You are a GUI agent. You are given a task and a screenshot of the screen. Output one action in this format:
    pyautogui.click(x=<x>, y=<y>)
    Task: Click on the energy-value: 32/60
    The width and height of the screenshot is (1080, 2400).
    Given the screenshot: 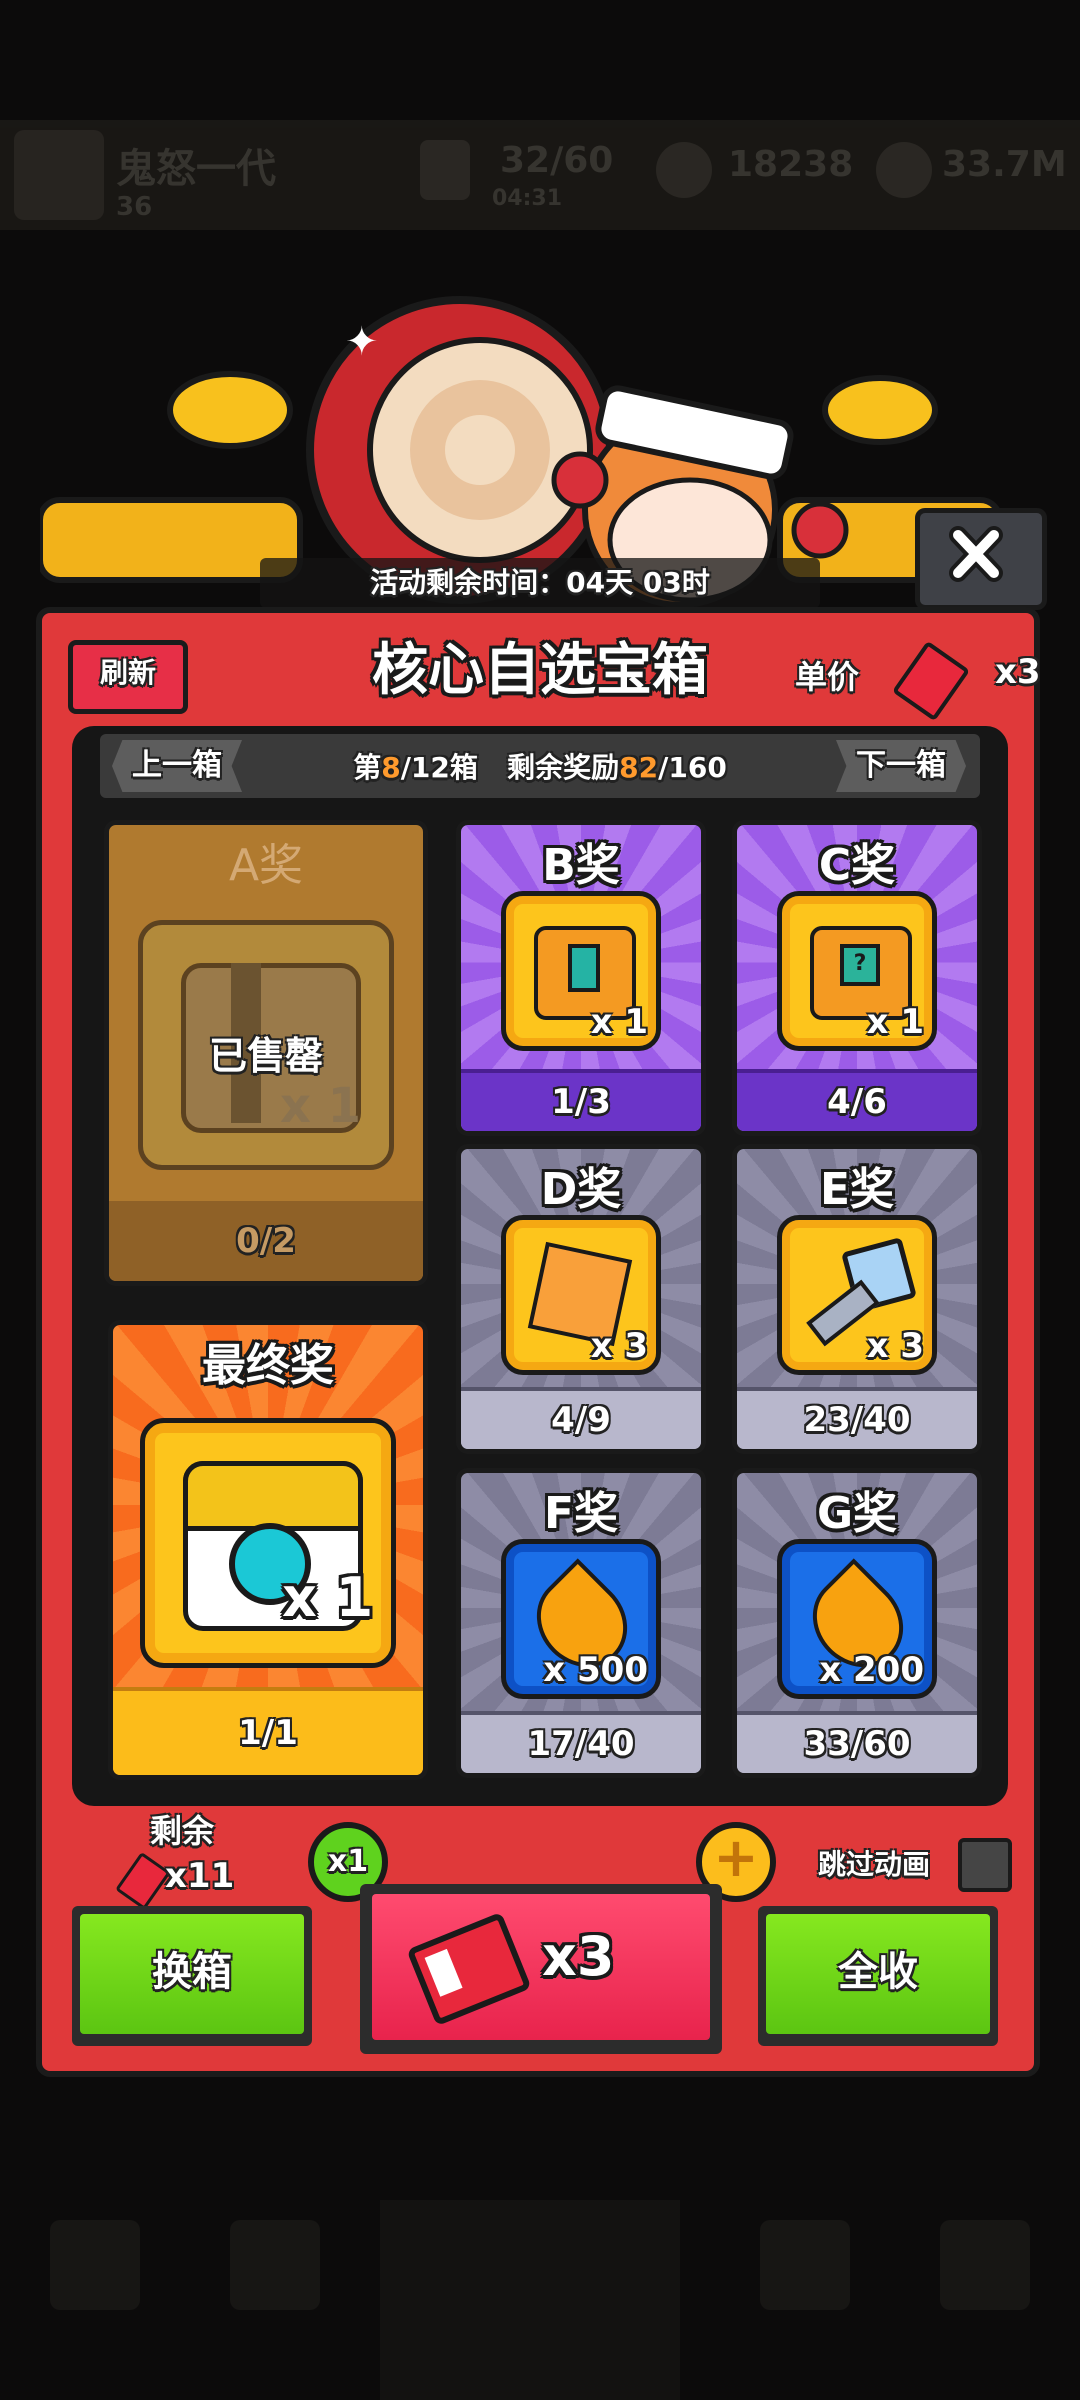 What is the action you would take?
    pyautogui.click(x=557, y=160)
    